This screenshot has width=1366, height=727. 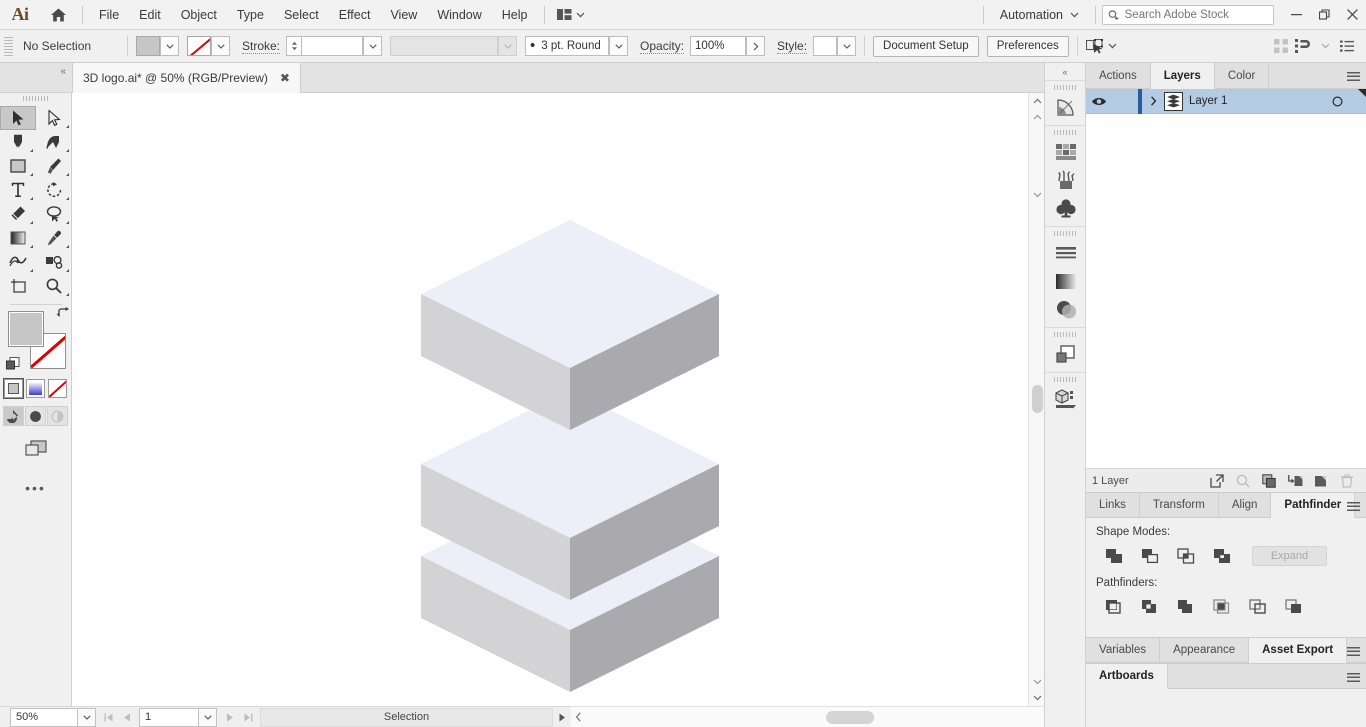 I want to click on tab-align: Align, so click(x=1245, y=505).